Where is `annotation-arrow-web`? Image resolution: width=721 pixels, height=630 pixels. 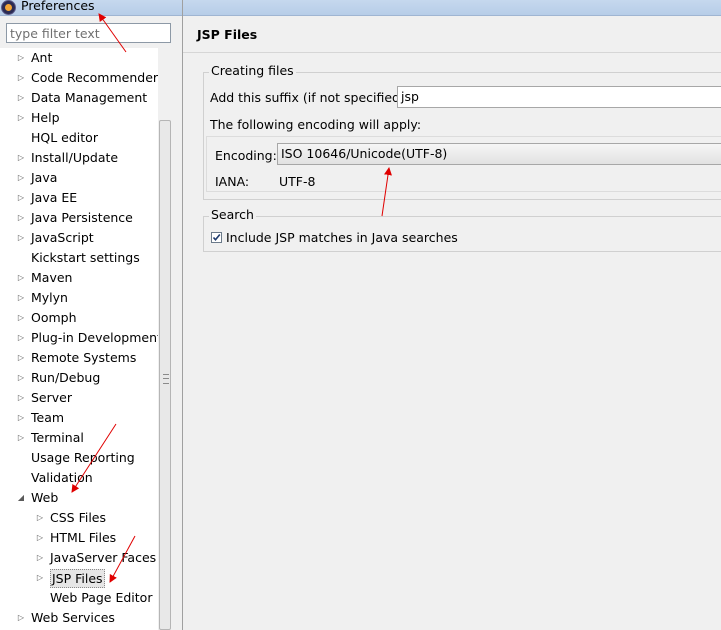 annotation-arrow-web is located at coordinates (94, 458).